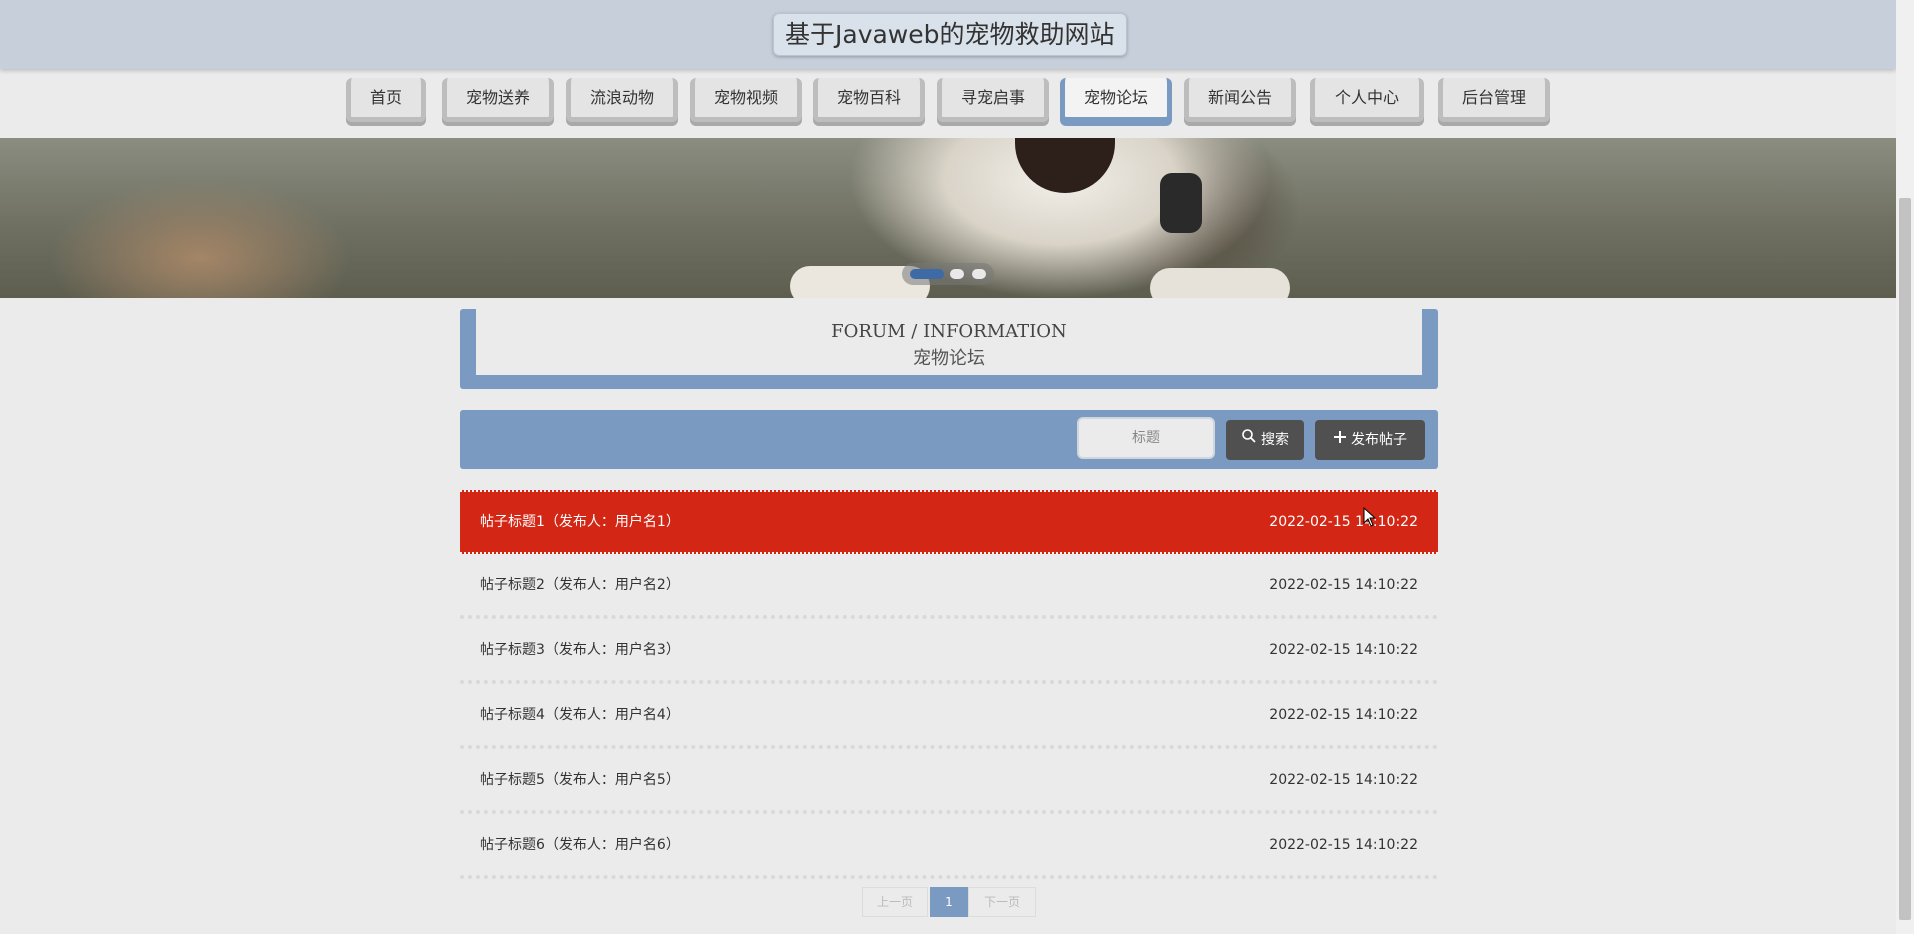  I want to click on nav-item-pet-forum: 宠物论坛, so click(1116, 100).